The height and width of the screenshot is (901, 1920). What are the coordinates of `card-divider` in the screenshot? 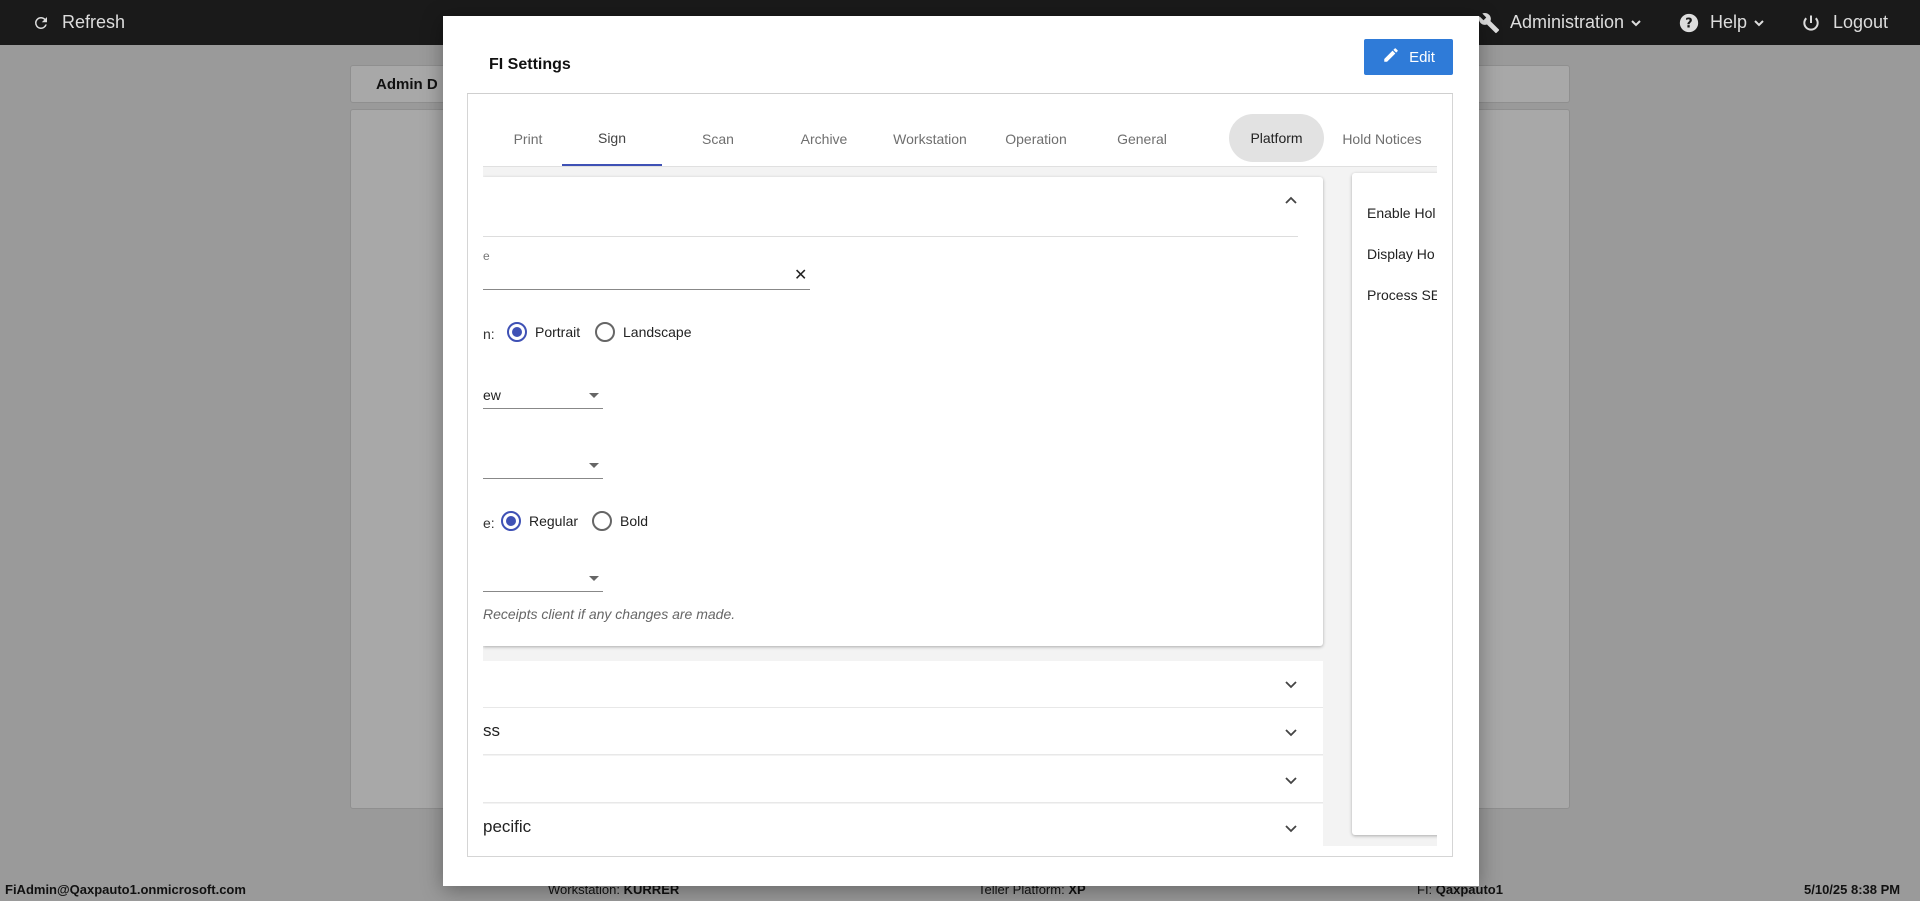 It's located at (890, 236).